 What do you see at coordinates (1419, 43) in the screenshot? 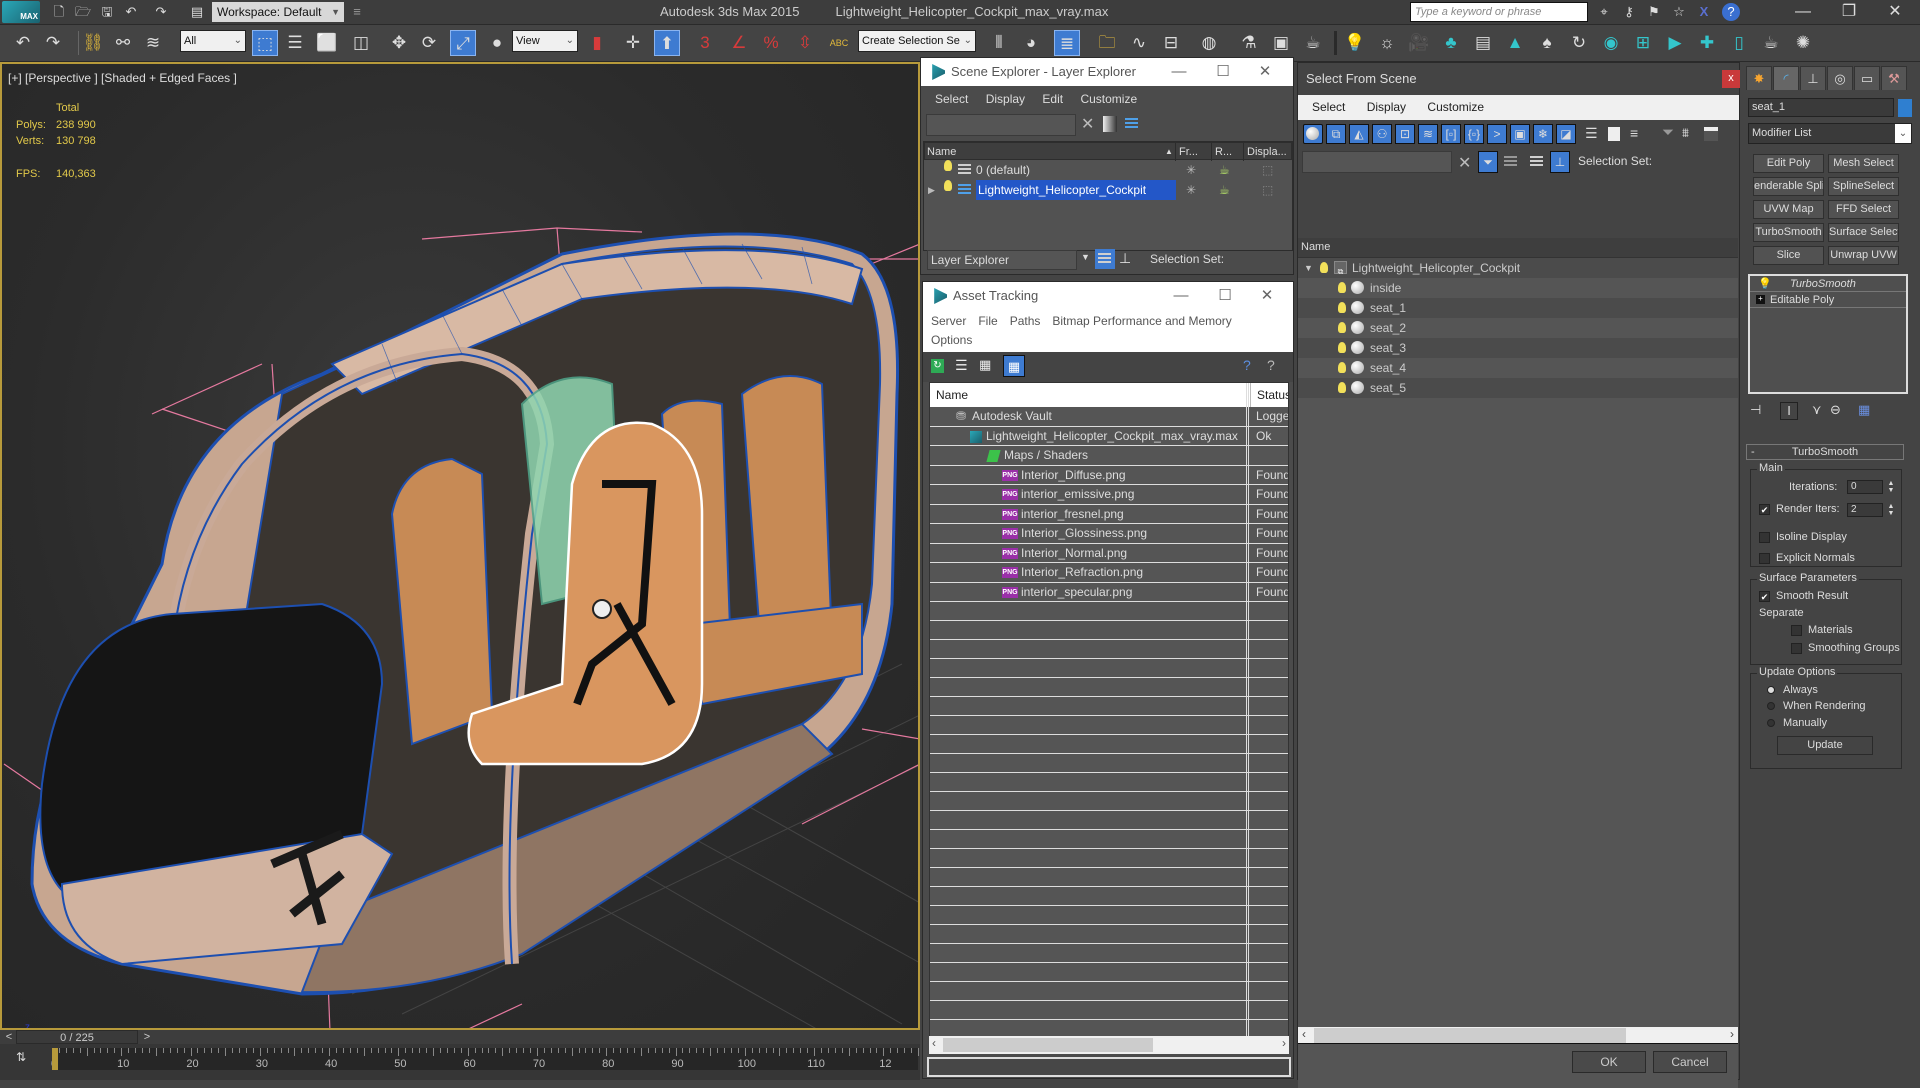
I see `camera-icon: 🎥` at bounding box center [1419, 43].